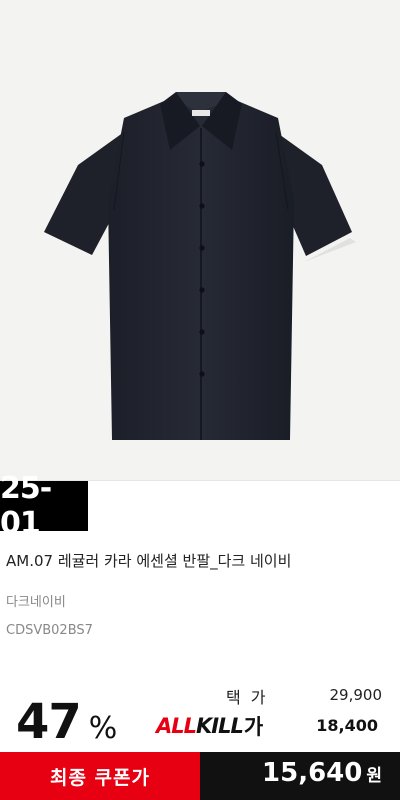 This screenshot has height=800, width=400. I want to click on final-price-value: 15,640, so click(312, 773).